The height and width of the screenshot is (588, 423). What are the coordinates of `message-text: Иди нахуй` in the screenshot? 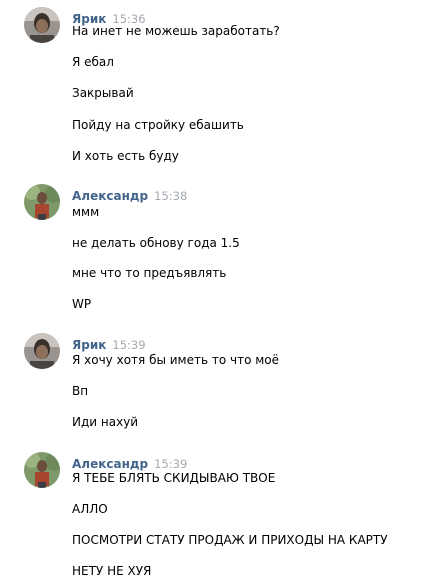 It's located at (105, 422).